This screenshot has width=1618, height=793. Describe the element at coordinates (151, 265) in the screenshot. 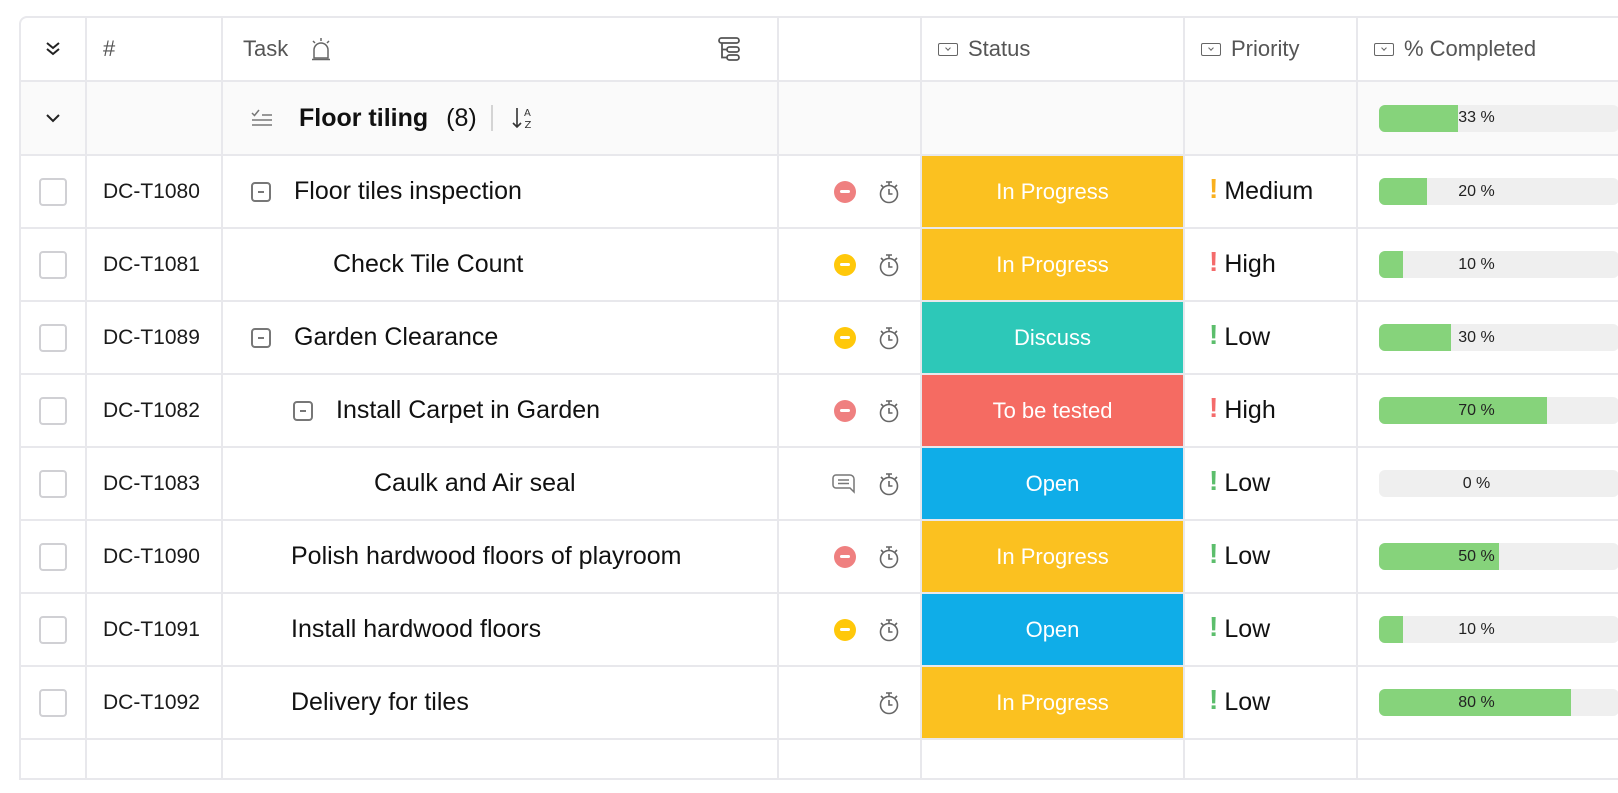

I see `task-id: DC-T1081` at that location.